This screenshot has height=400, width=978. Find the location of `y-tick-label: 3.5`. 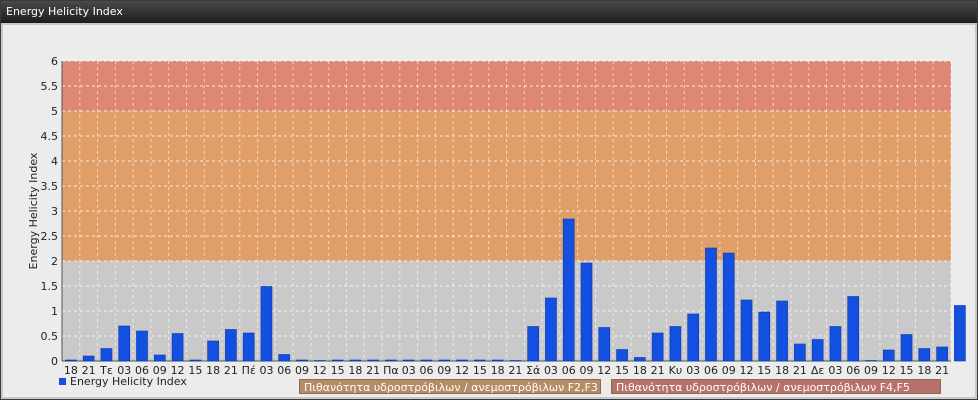

y-tick-label: 3.5 is located at coordinates (50, 186).